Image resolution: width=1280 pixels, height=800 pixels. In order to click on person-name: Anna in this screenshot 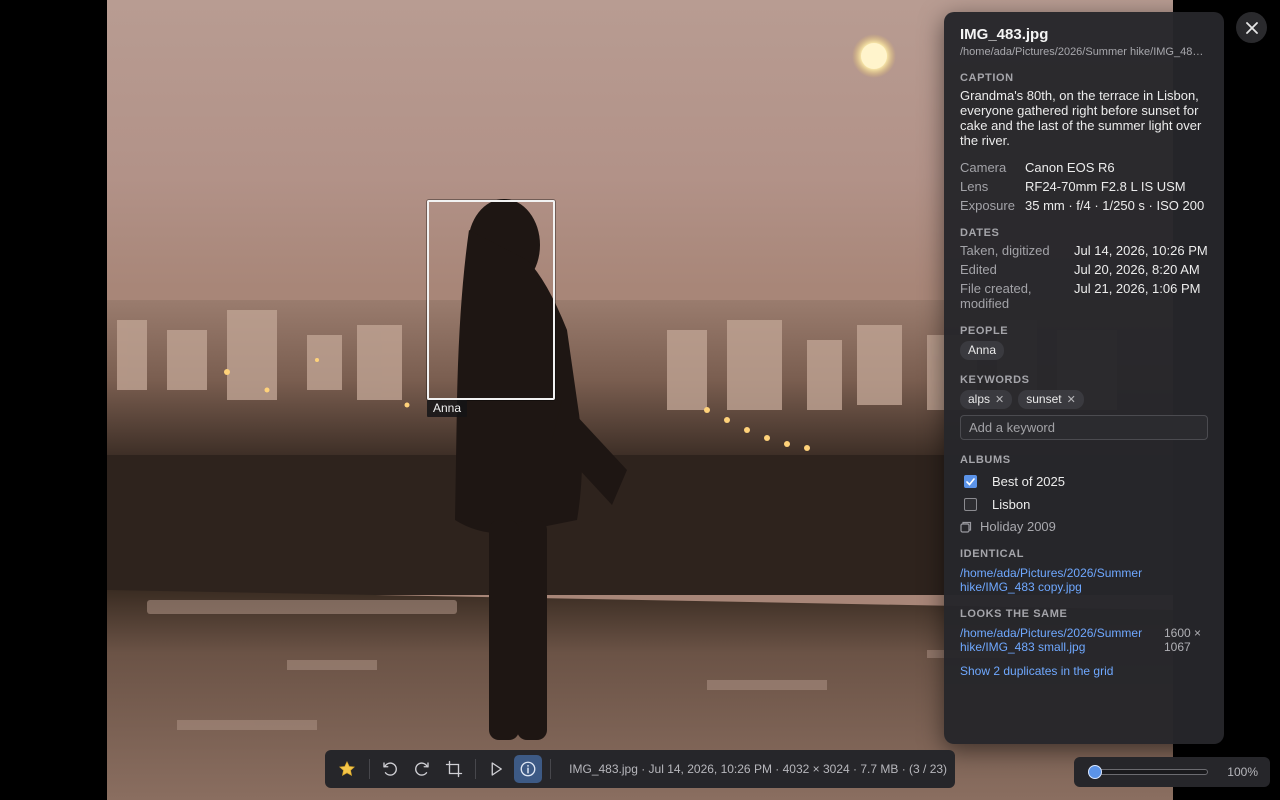, I will do `click(982, 350)`.